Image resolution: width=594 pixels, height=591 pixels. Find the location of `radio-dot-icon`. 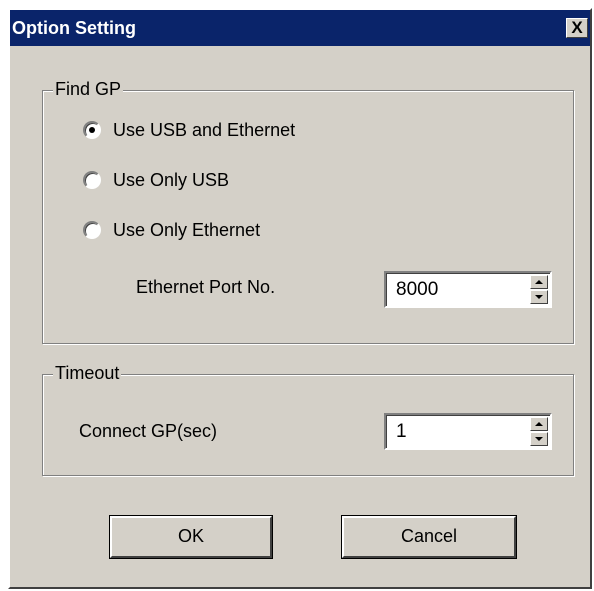

radio-dot-icon is located at coordinates (92, 130).